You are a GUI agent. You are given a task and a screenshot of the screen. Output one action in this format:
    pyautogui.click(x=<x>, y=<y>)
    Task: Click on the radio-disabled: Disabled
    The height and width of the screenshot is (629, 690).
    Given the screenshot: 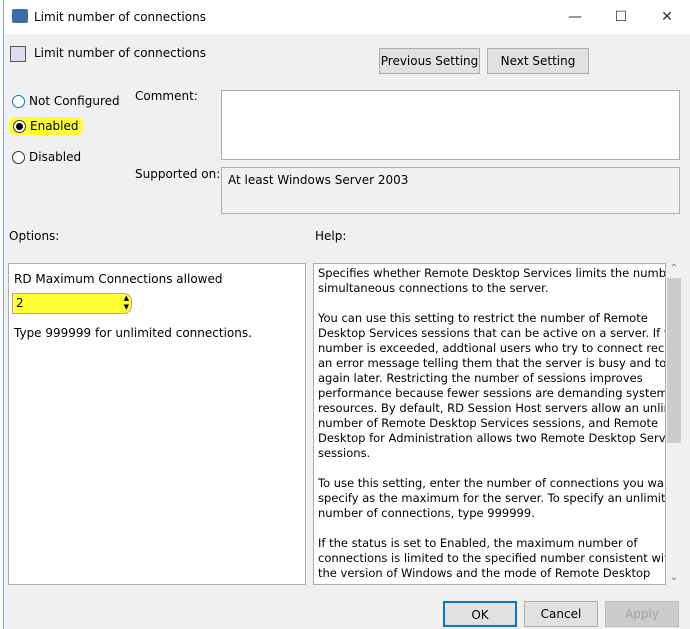 What is the action you would take?
    pyautogui.click(x=46, y=157)
    